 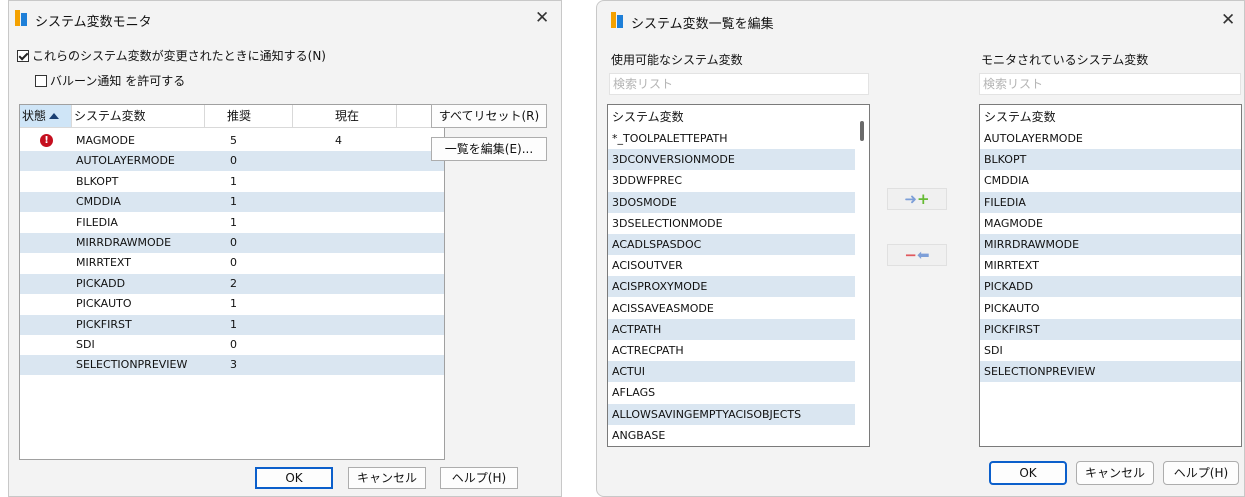 I want to click on remove-button: −⬅, so click(x=917, y=255).